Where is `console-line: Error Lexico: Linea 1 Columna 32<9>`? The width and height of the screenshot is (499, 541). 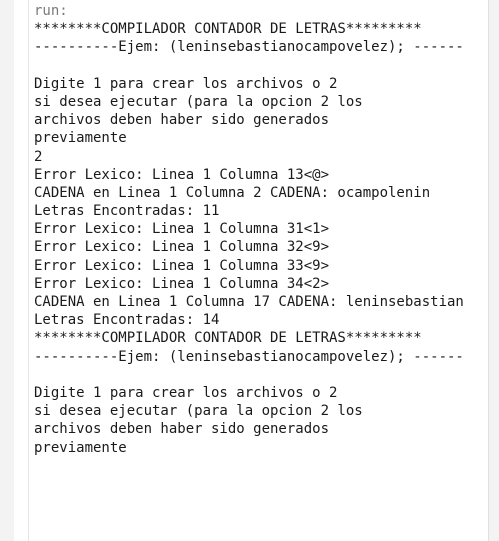
console-line: Error Lexico: Linea 1 Columna 32<9> is located at coordinates (182, 247).